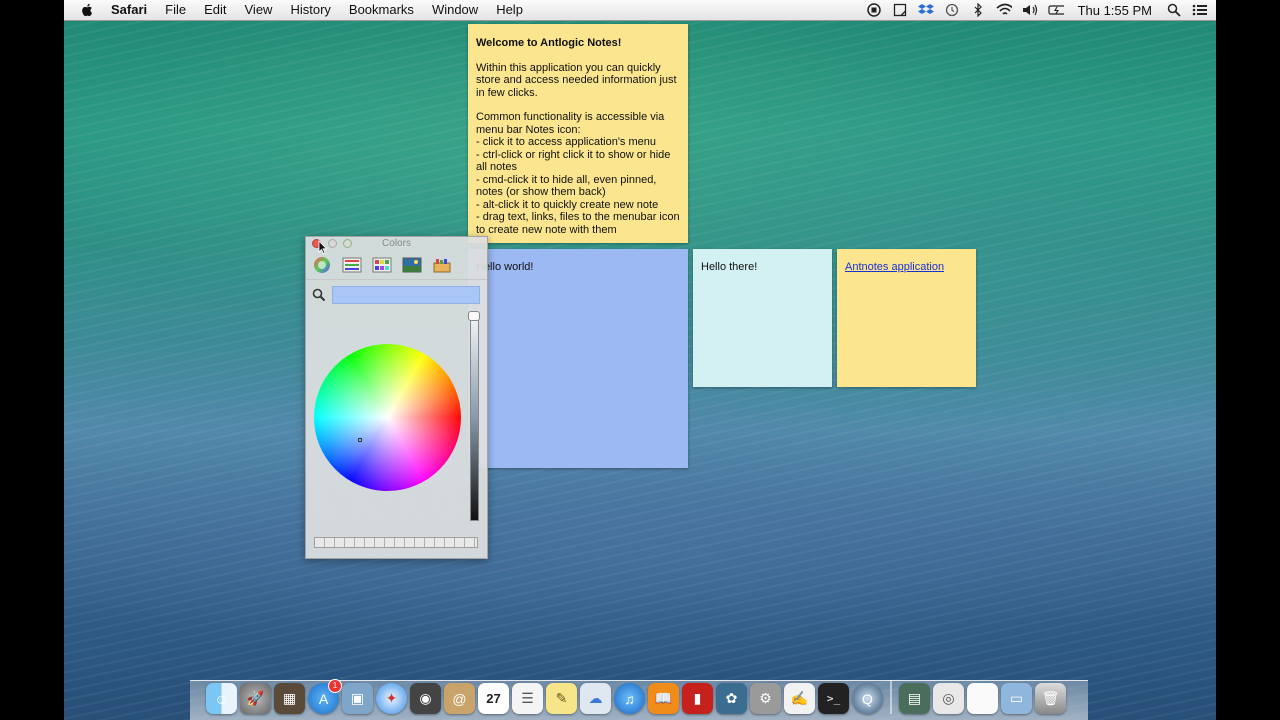 The image size is (1280, 720). What do you see at coordinates (799, 698) in the screenshot?
I see `textedit-icon: ✍` at bounding box center [799, 698].